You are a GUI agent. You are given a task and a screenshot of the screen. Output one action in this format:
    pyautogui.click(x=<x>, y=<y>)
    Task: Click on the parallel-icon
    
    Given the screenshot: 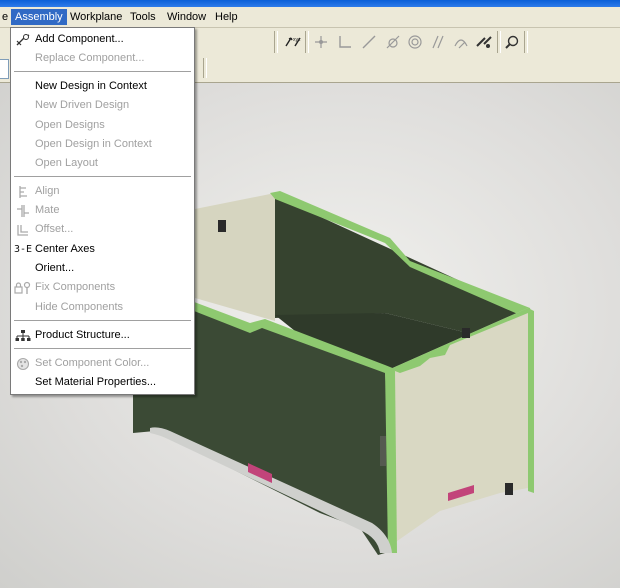 What is the action you would take?
    pyautogui.click(x=438, y=42)
    